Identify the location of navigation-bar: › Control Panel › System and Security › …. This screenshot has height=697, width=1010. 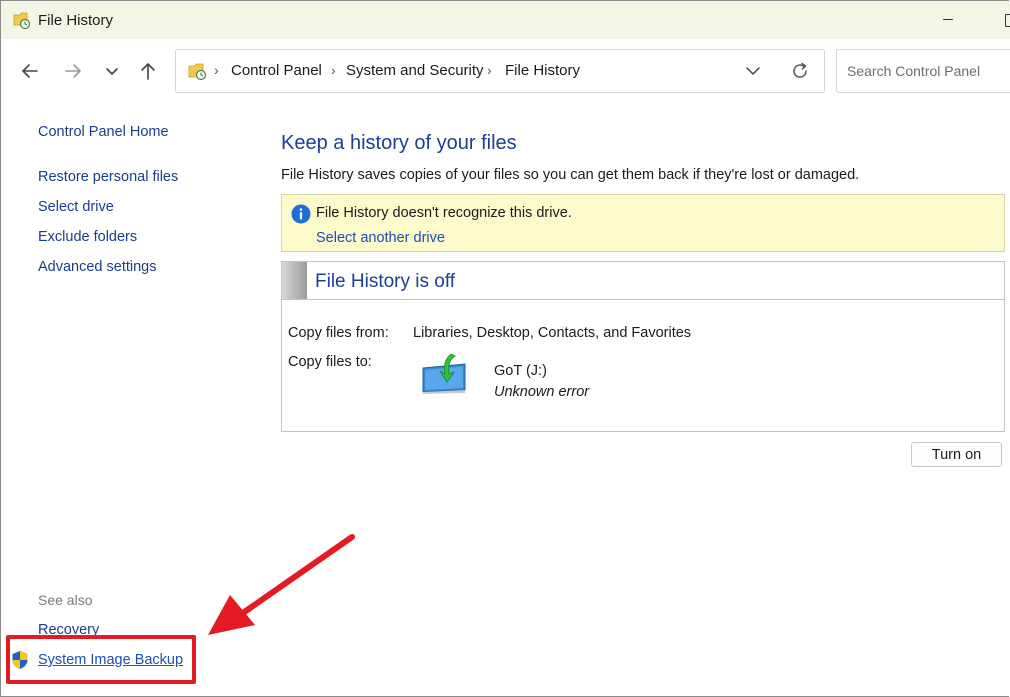
(505, 71).